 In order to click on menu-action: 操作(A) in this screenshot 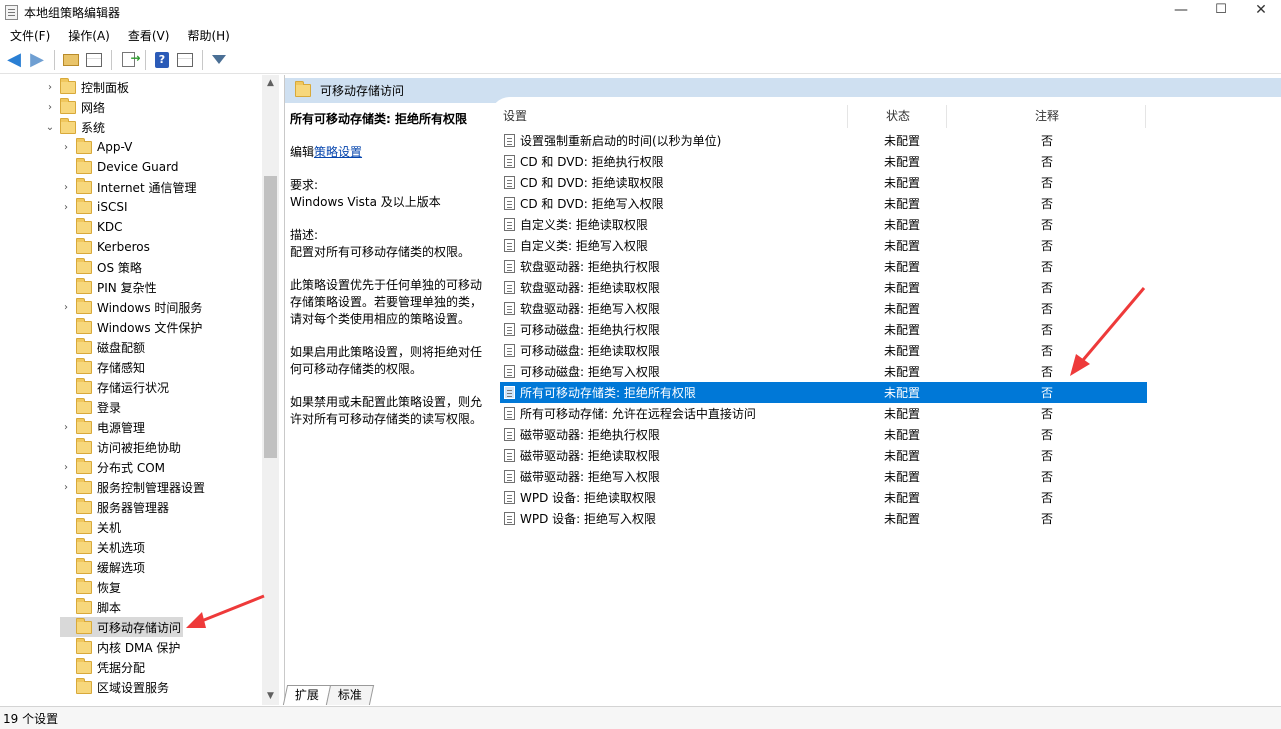, I will do `click(88, 35)`.